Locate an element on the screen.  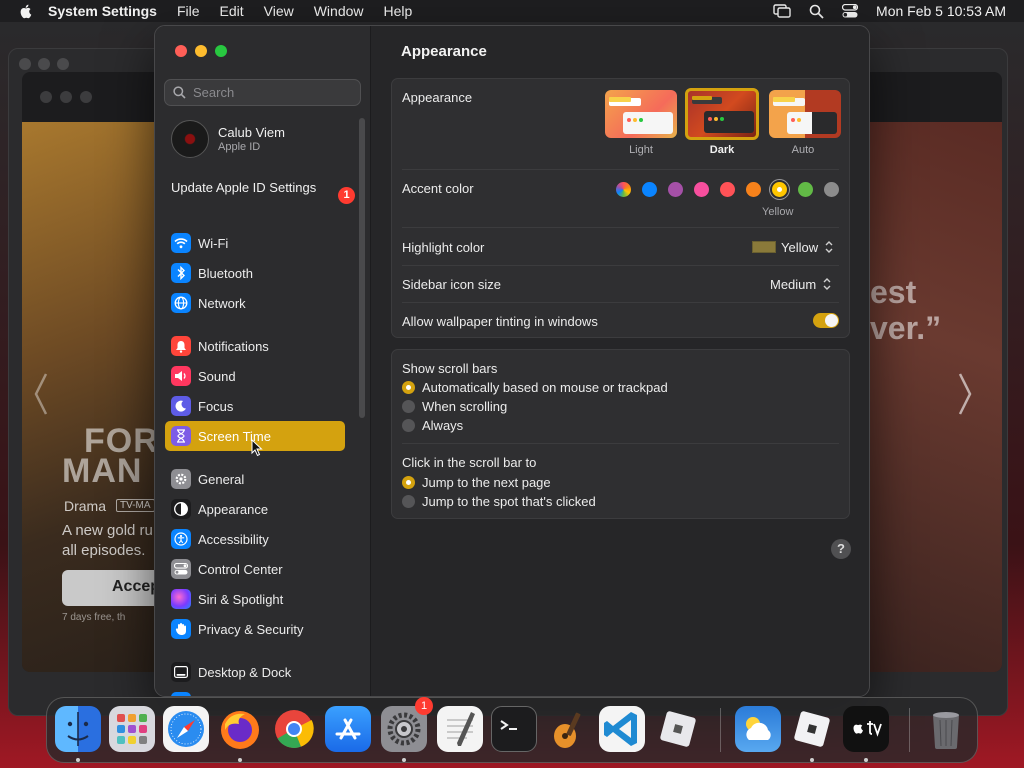
menu-window: Window is located at coordinates (339, 11).